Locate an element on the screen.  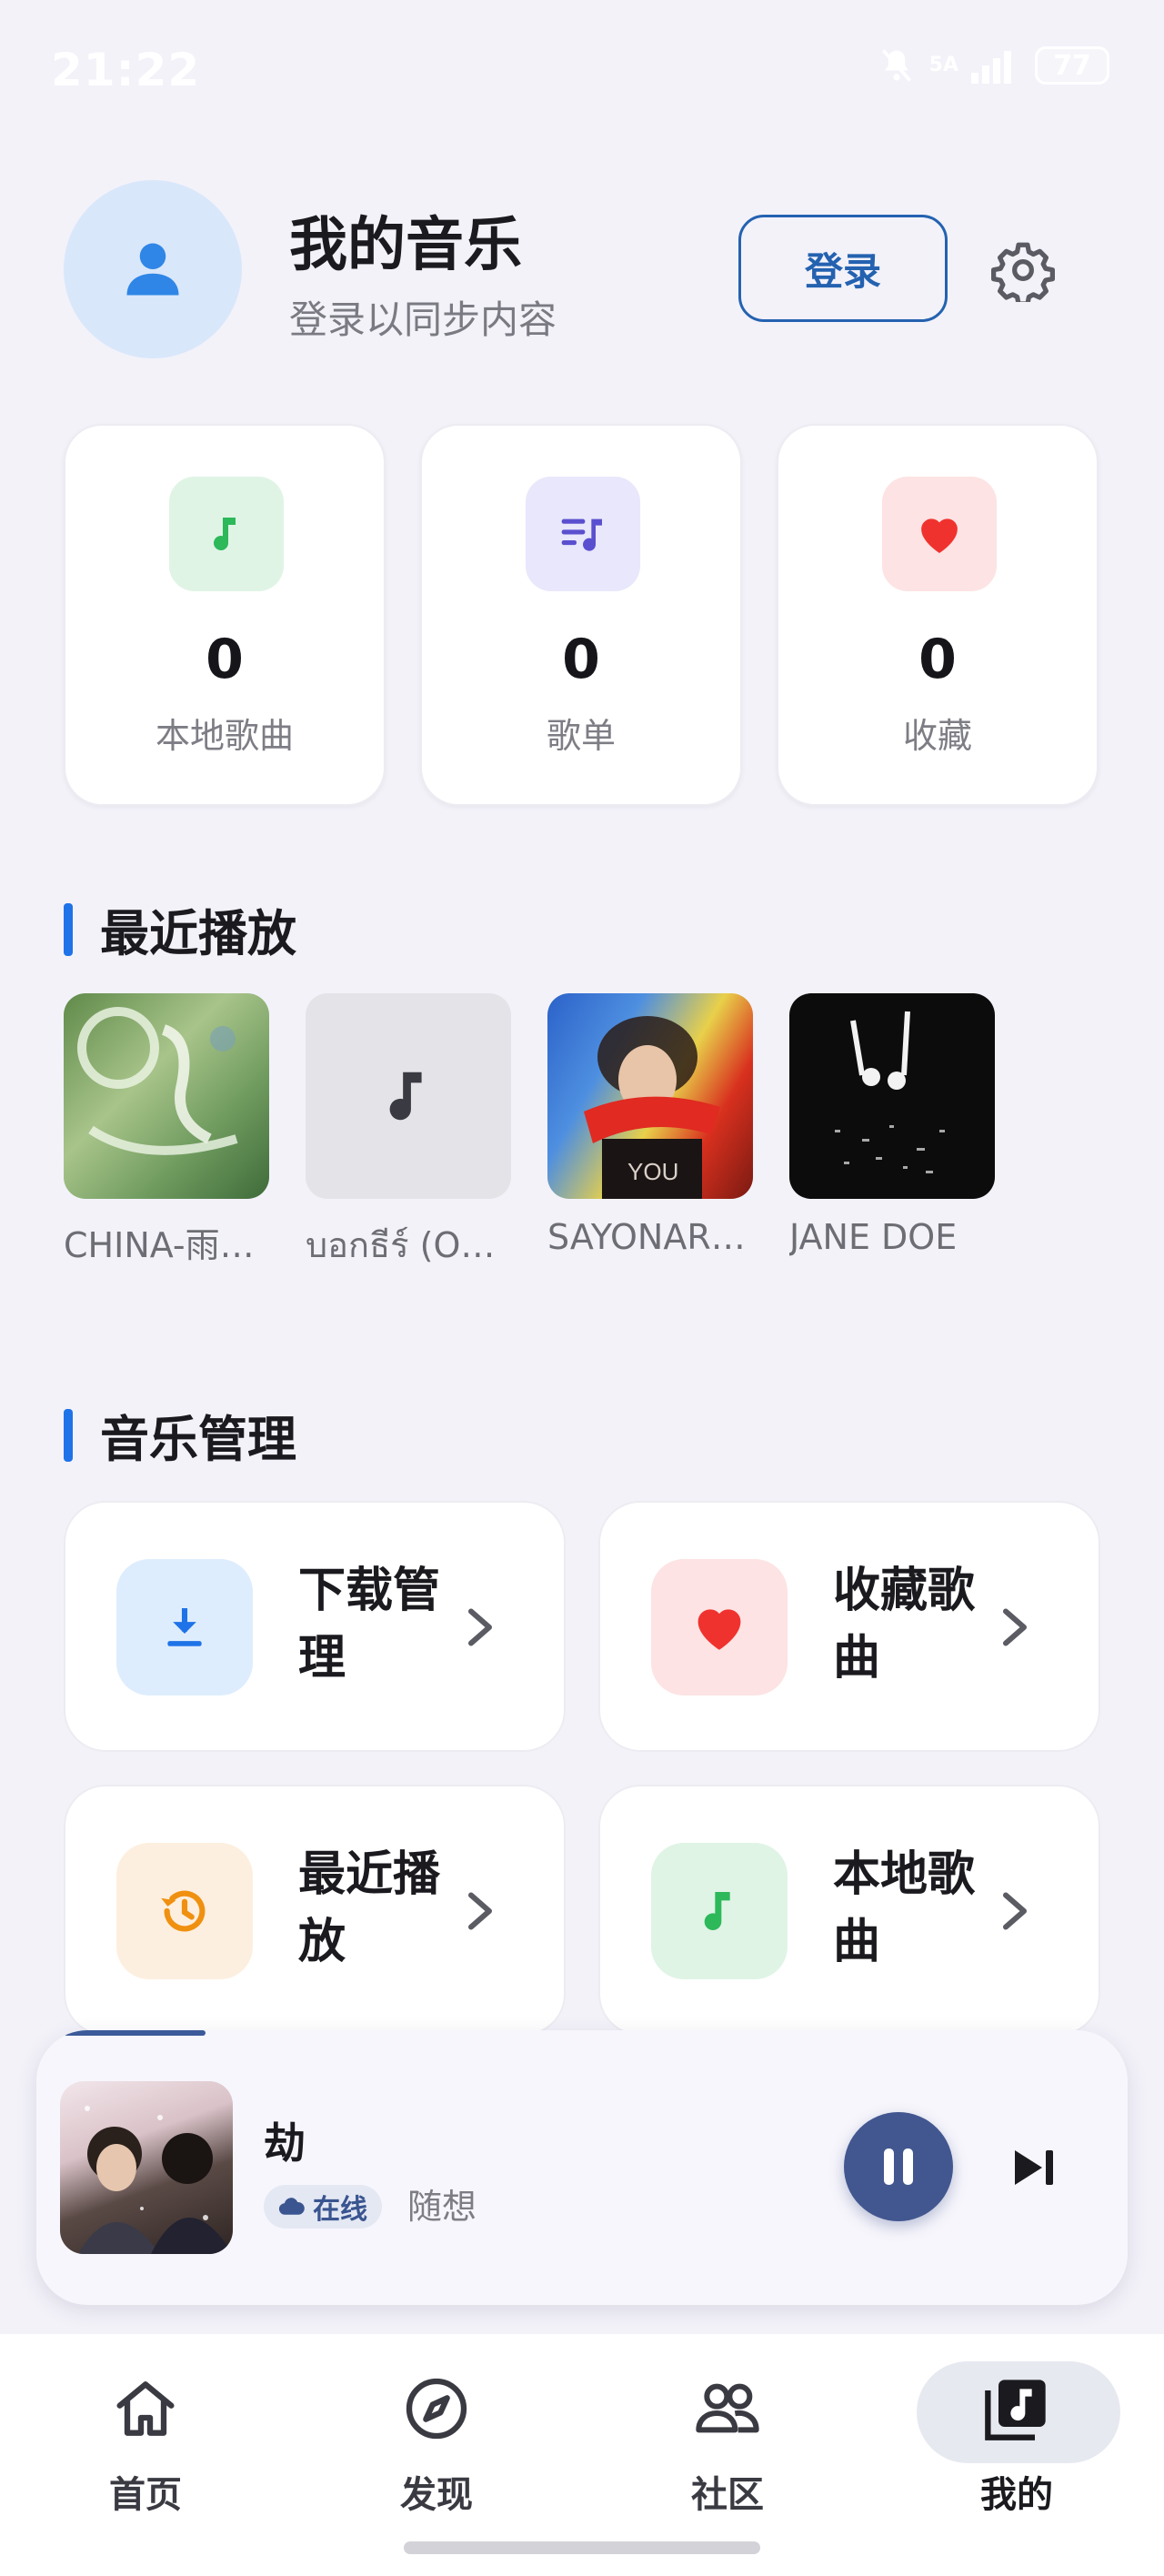
svg-text: YOU is located at coordinates (653, 1171).